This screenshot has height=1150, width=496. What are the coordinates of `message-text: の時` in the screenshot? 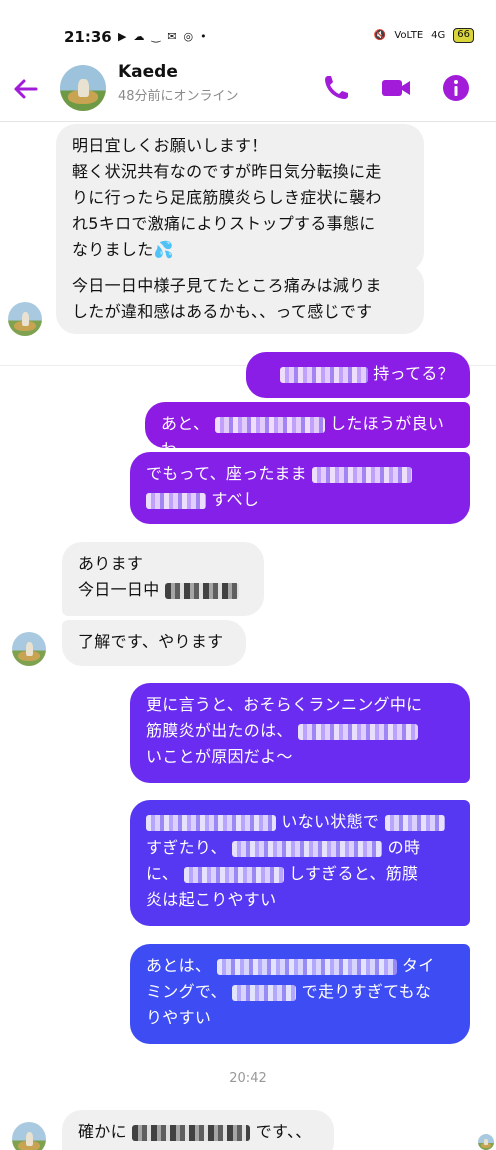 It's located at (404, 847).